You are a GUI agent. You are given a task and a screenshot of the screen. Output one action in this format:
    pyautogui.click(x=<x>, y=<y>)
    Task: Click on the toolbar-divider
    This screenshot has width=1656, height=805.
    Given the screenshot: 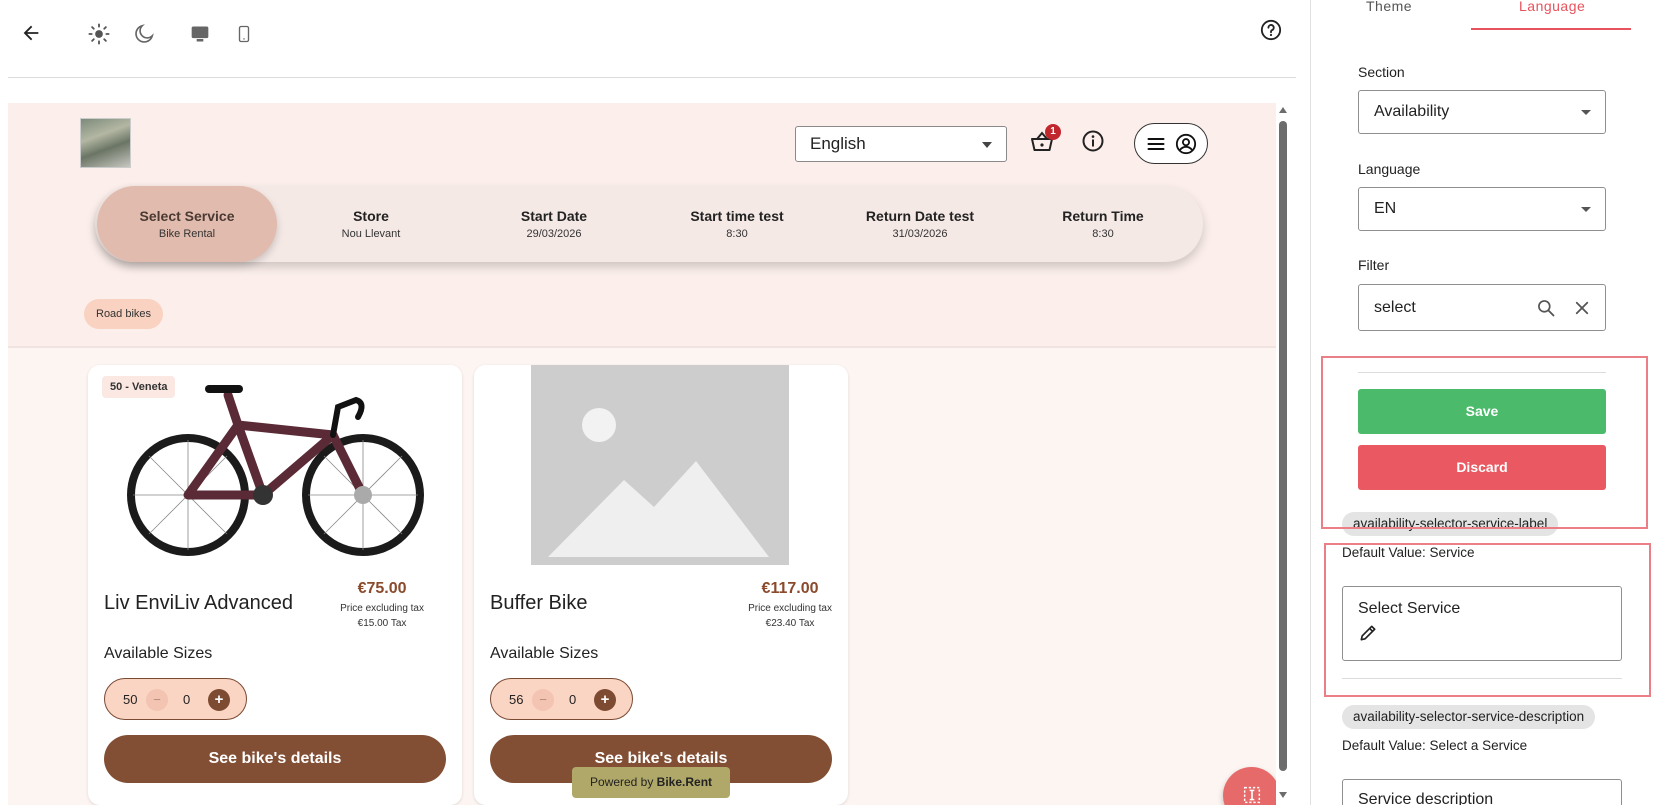 What is the action you would take?
    pyautogui.click(x=652, y=77)
    